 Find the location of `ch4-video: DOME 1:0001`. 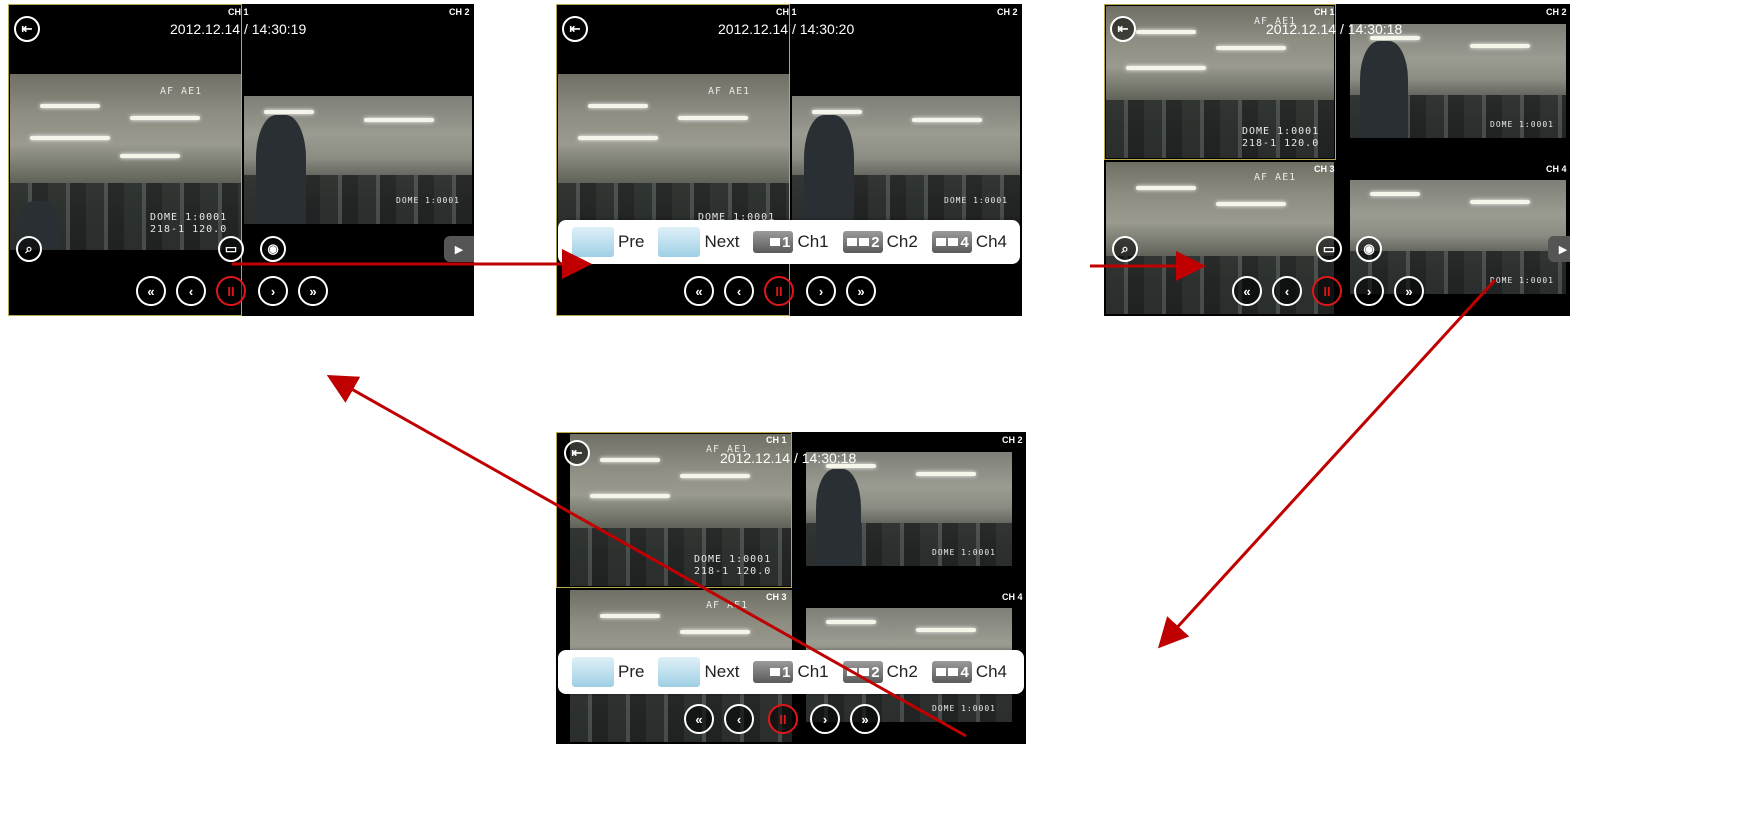

ch4-video: DOME 1:0001 is located at coordinates (1458, 237).